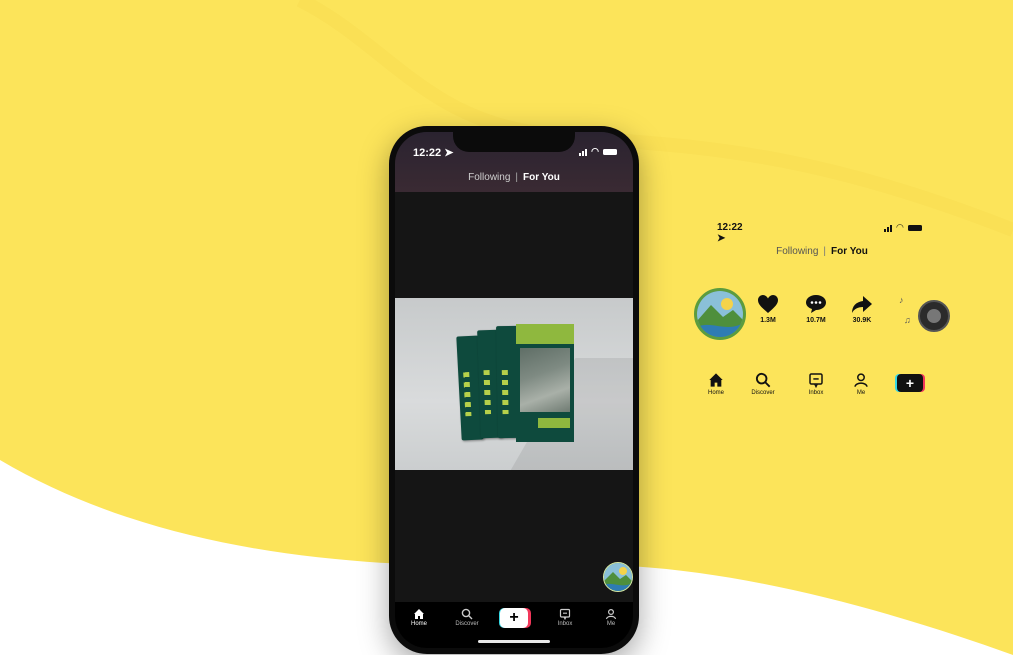  I want to click on tab-home: Home, so click(419, 617).